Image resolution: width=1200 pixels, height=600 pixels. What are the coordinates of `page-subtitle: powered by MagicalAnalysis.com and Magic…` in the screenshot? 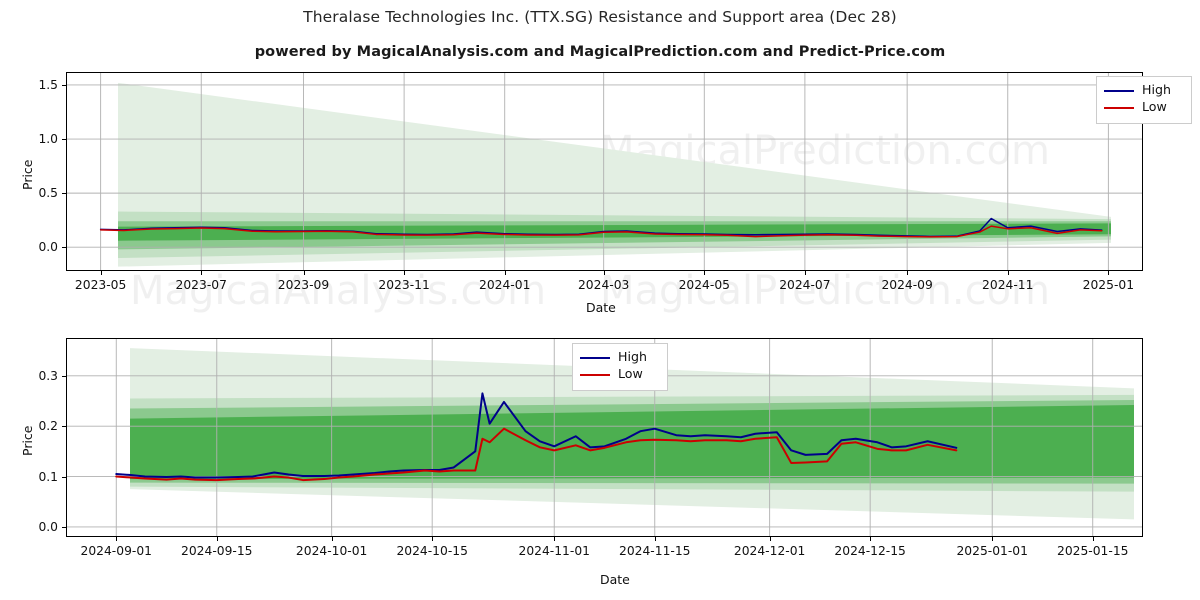 It's located at (600, 52).